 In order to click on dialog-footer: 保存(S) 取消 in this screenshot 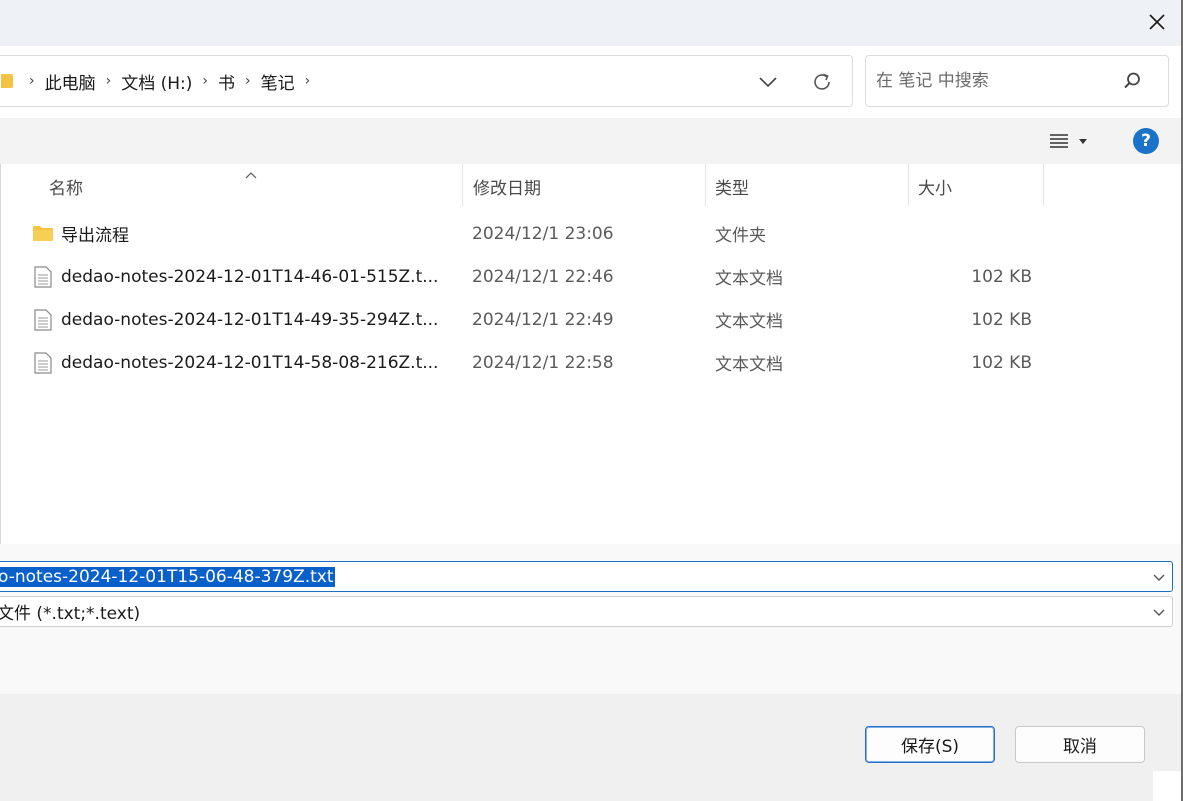, I will do `click(591, 747)`.